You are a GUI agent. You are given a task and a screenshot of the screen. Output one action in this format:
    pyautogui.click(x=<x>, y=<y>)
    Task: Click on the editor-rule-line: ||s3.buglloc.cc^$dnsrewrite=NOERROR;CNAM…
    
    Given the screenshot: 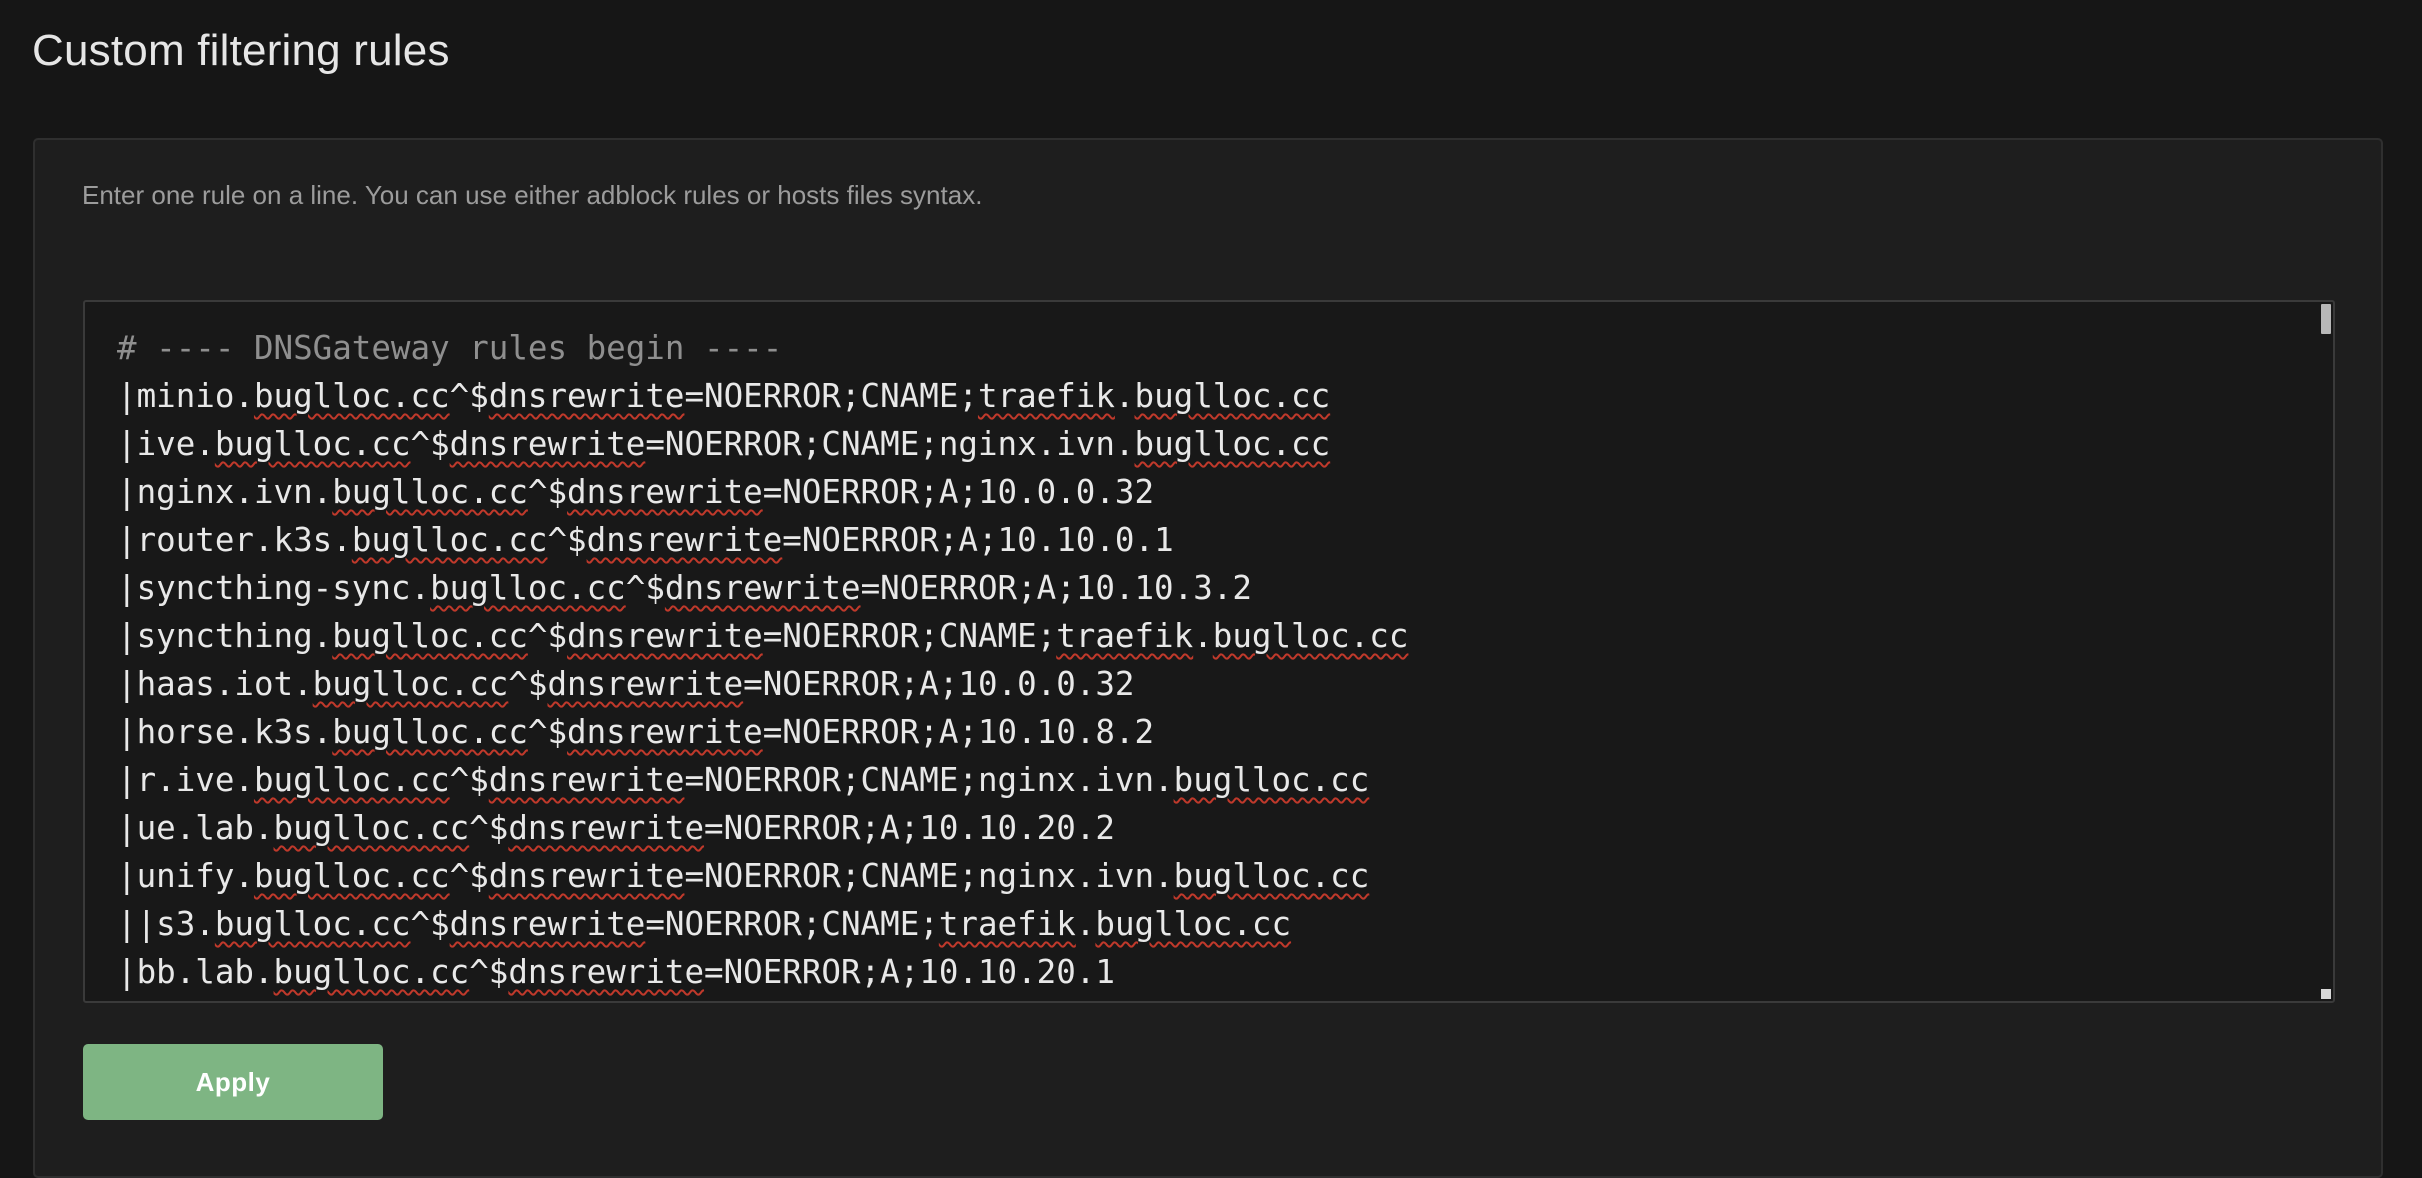 What is the action you would take?
    pyautogui.click(x=1215, y=924)
    